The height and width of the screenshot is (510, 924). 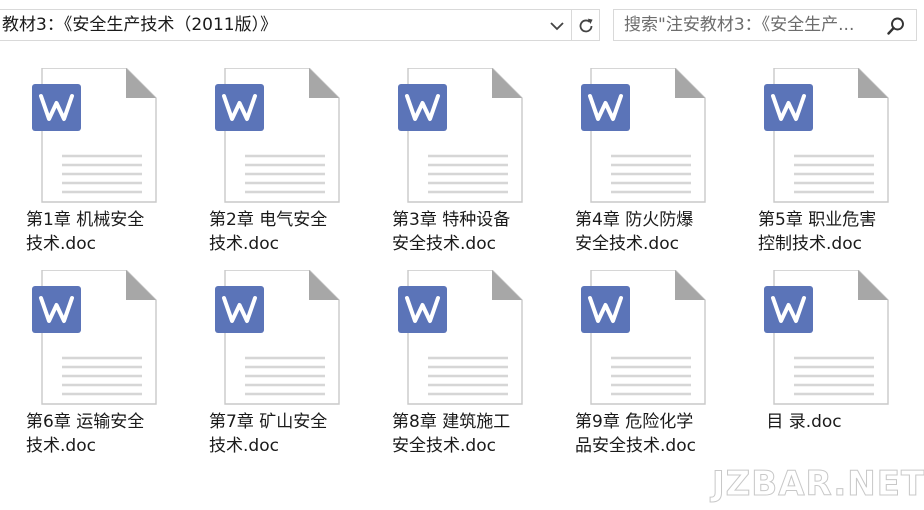 I want to click on file-item: 第9章 危险化学 品安全技术.doc, so click(x=655, y=368).